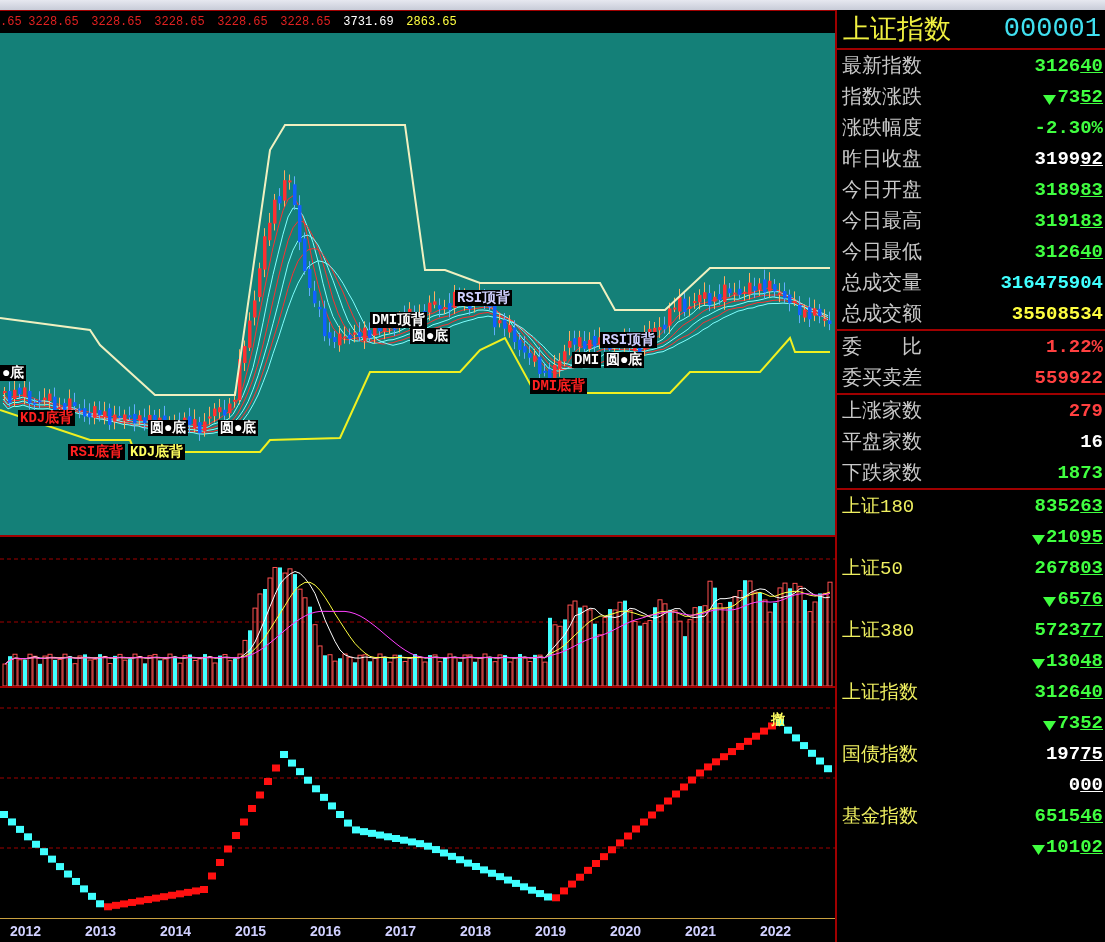 Image resolution: width=1105 pixels, height=942 pixels. I want to click on quote-value: 1873, so click(1080, 472).